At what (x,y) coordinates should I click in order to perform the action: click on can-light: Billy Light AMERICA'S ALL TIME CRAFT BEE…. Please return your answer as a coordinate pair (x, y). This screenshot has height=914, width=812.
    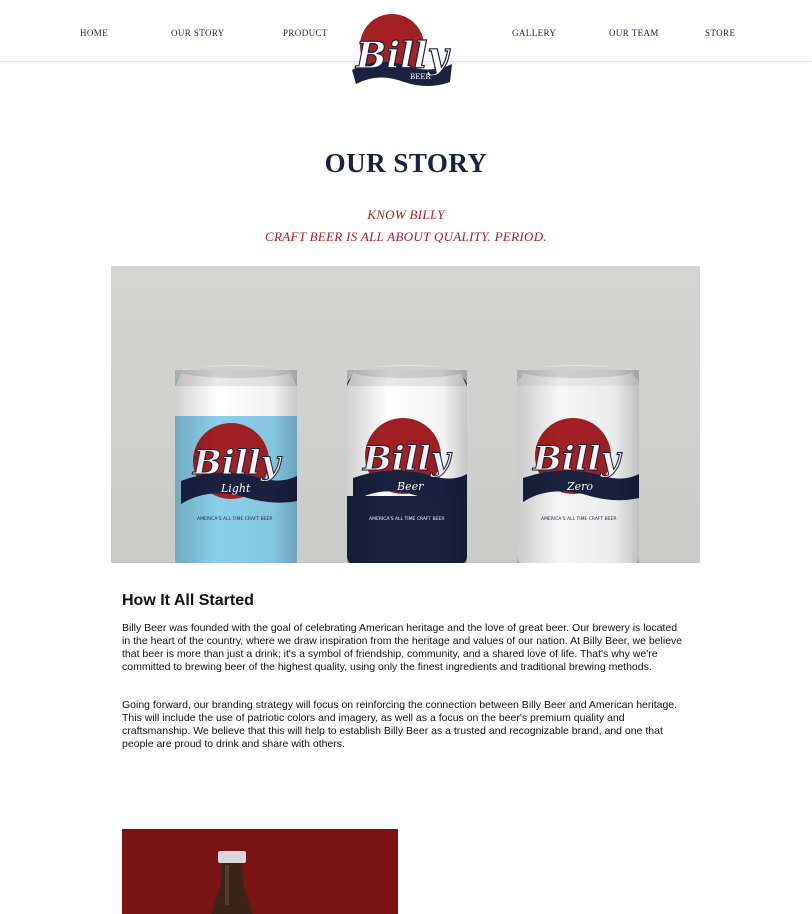
    Looking at the image, I should click on (236, 464).